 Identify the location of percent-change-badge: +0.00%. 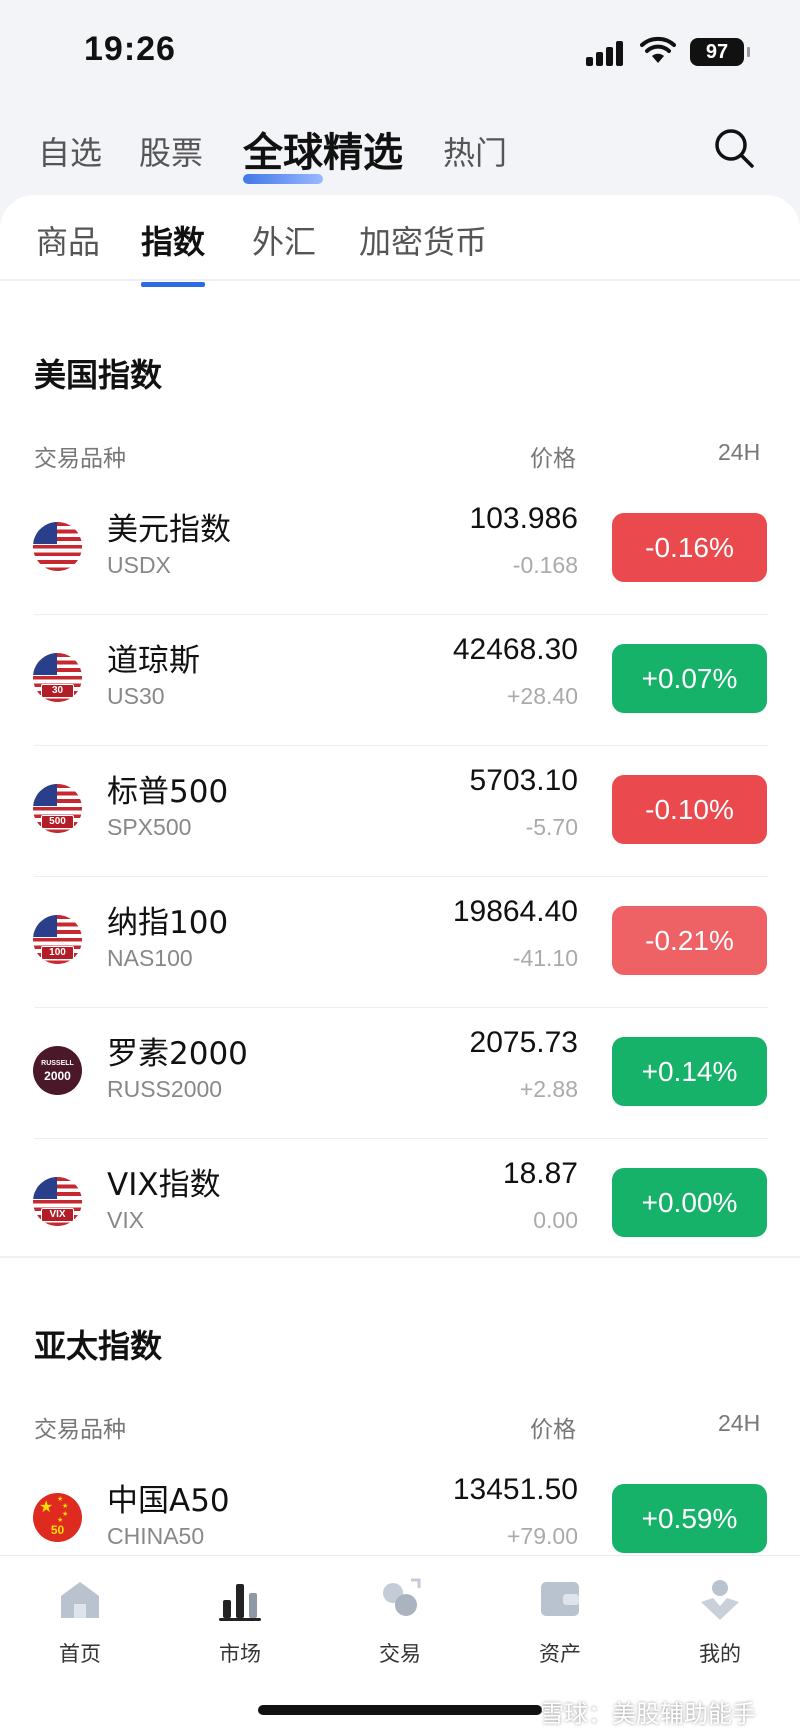
(689, 1202).